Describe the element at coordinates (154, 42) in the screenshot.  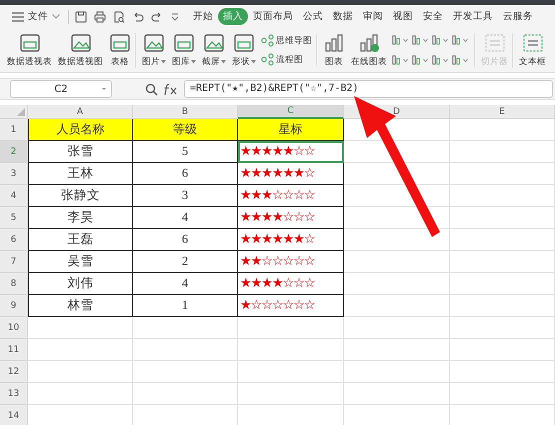
I see `picture-icon` at that location.